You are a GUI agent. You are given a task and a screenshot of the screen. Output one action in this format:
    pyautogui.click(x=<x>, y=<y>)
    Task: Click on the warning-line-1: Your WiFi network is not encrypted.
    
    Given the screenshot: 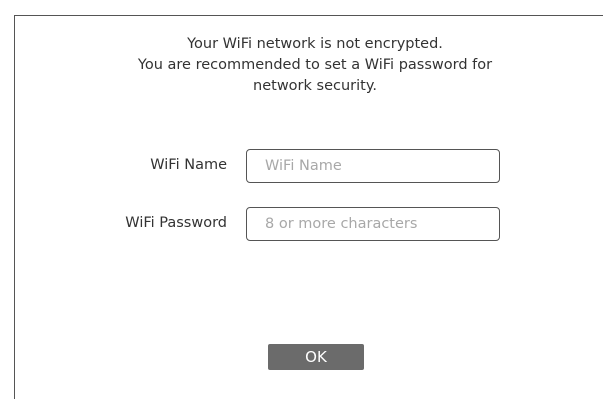 What is the action you would take?
    pyautogui.click(x=315, y=44)
    